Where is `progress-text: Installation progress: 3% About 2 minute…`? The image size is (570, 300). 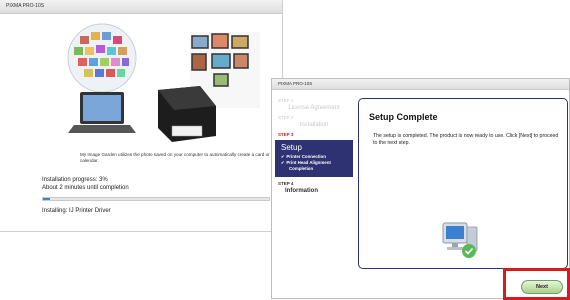
progress-text: Installation progress: 3% About 2 minute… is located at coordinates (85, 184).